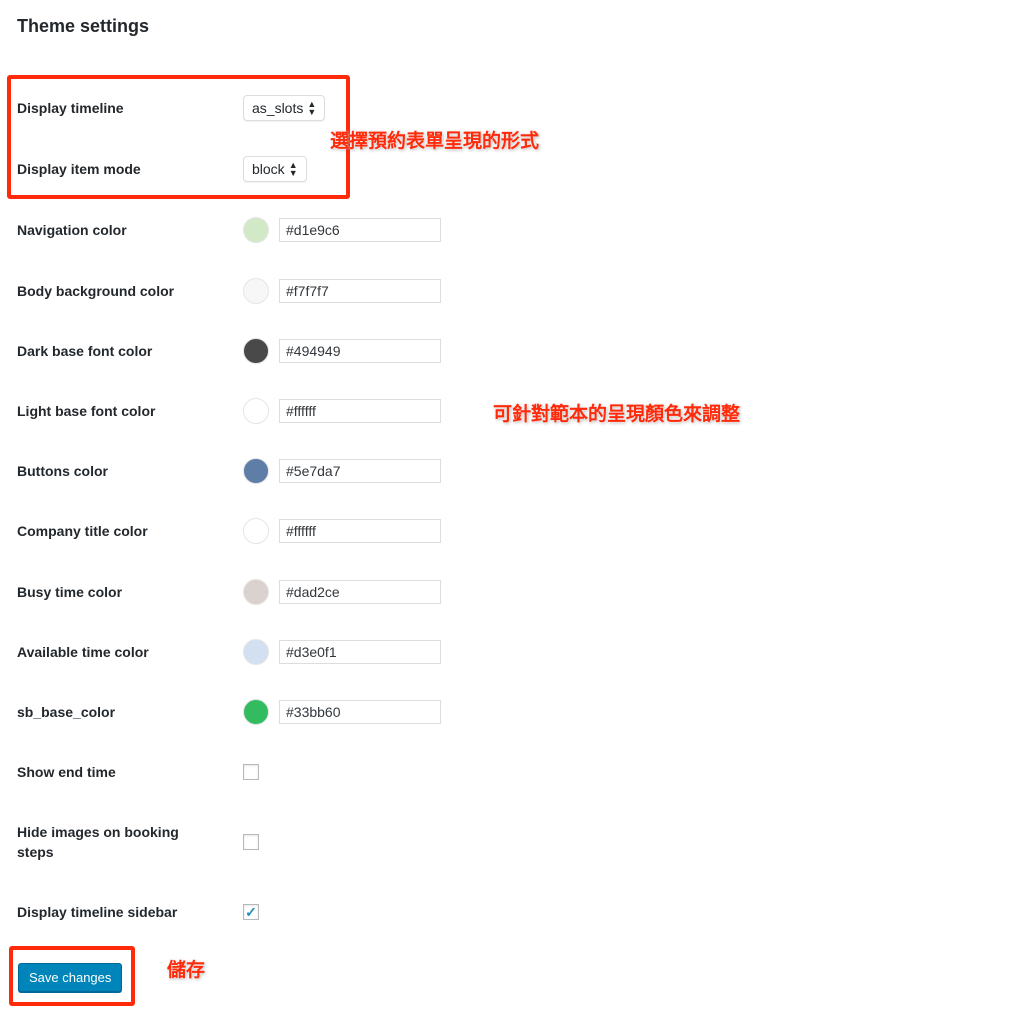 This screenshot has width=1024, height=1014. I want to click on color-row: Navigation color, so click(237, 230).